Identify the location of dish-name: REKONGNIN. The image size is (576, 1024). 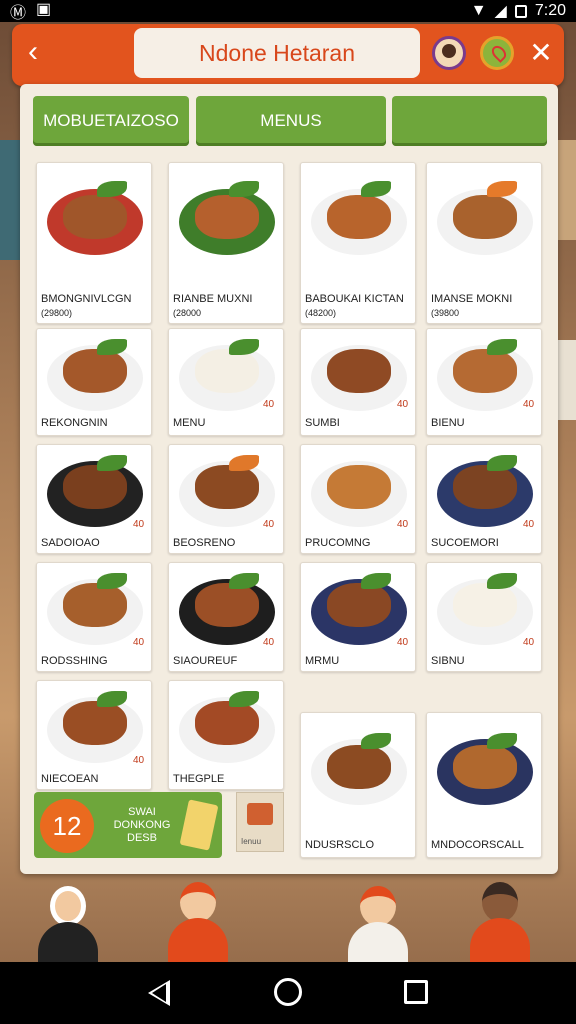
(74, 423).